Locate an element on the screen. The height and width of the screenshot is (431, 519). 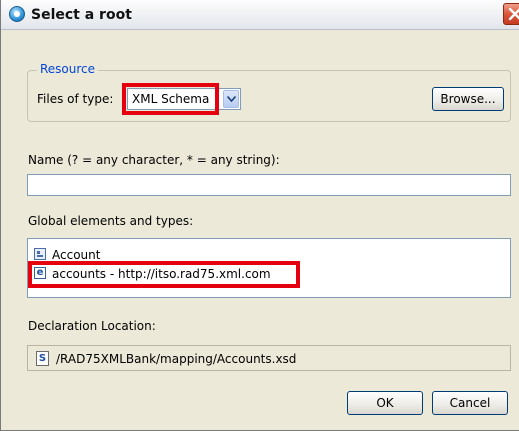
list-item-label: accounts - http://itso.rad75.xml.com is located at coordinates (161, 274).